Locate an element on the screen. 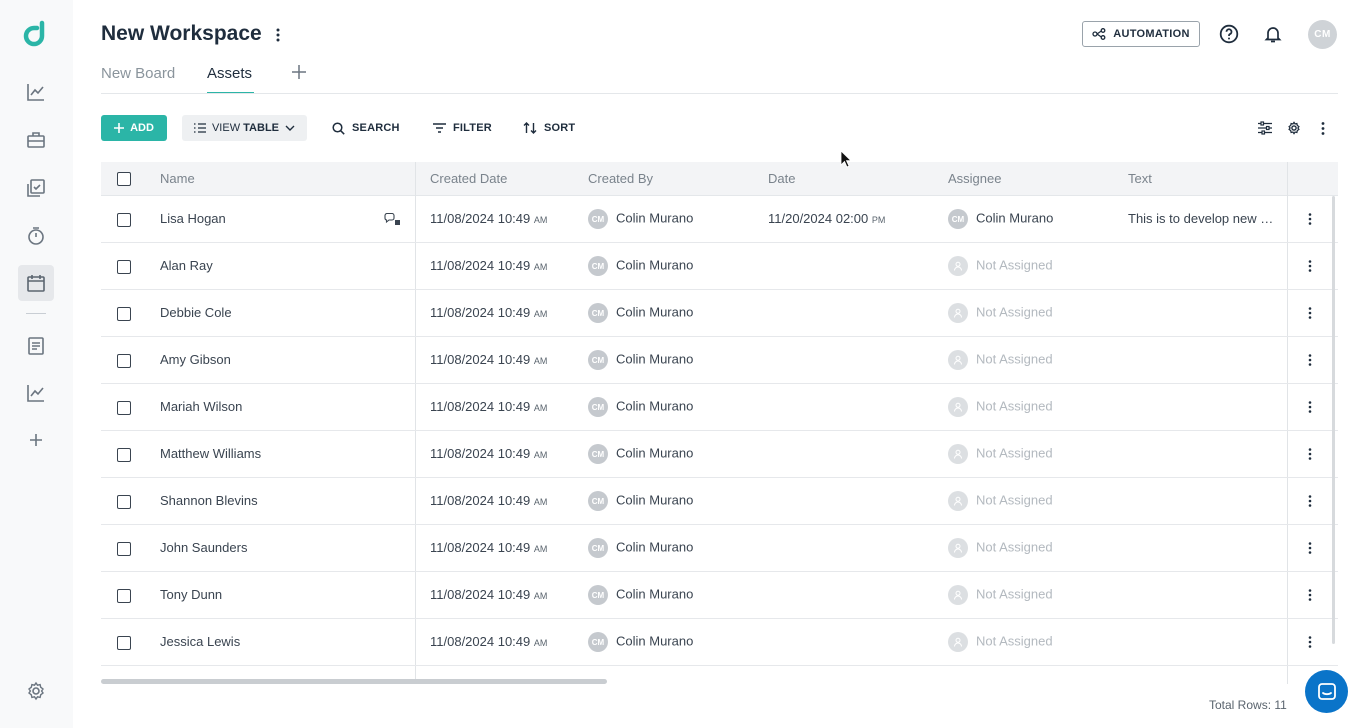  cell-name: Debbie Cole is located at coordinates (196, 312).